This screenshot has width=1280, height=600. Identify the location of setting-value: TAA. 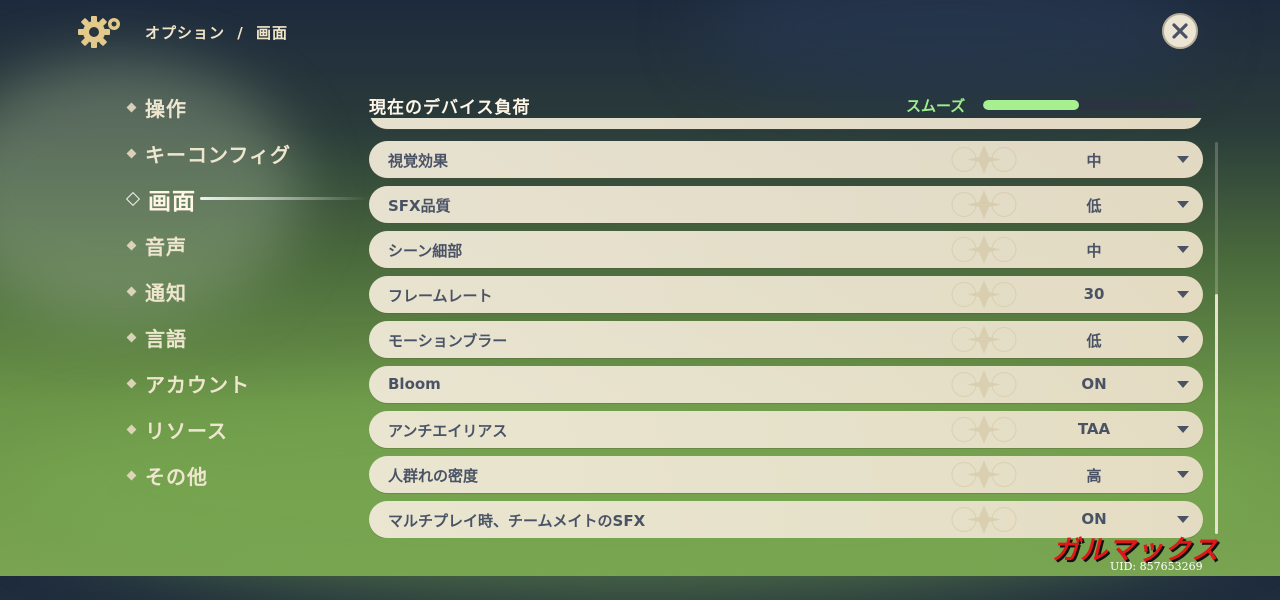
(1094, 429).